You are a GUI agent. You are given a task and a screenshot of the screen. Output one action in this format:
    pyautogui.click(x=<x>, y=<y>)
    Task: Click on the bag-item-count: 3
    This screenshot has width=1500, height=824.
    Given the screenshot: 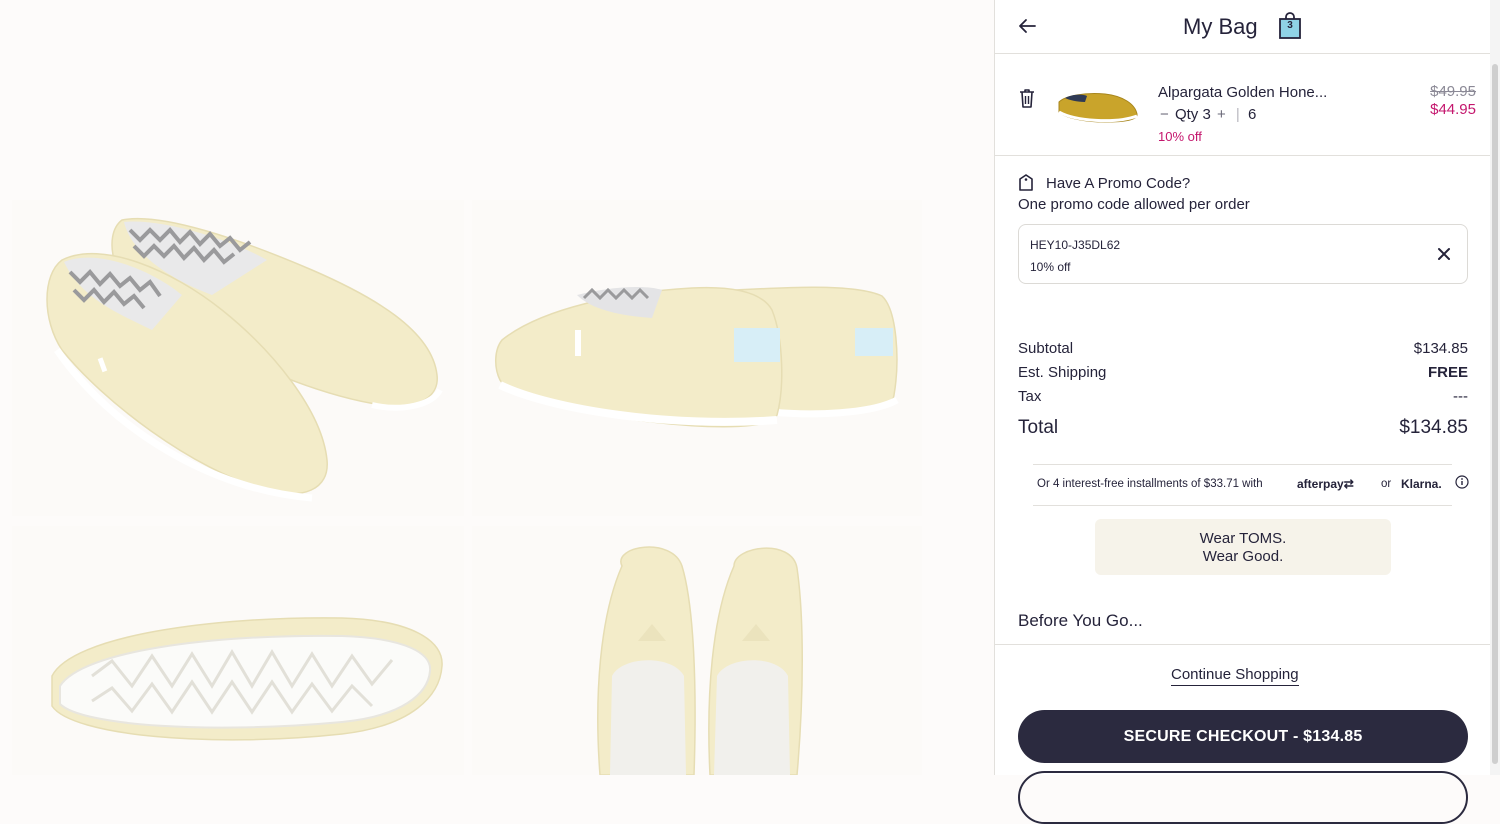 What is the action you would take?
    pyautogui.click(x=1290, y=25)
    